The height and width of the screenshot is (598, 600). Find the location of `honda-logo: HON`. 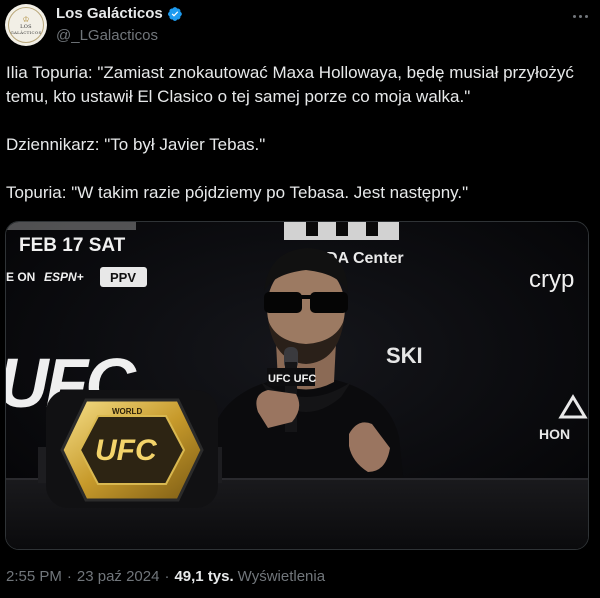

honda-logo: HON is located at coordinates (554, 434).